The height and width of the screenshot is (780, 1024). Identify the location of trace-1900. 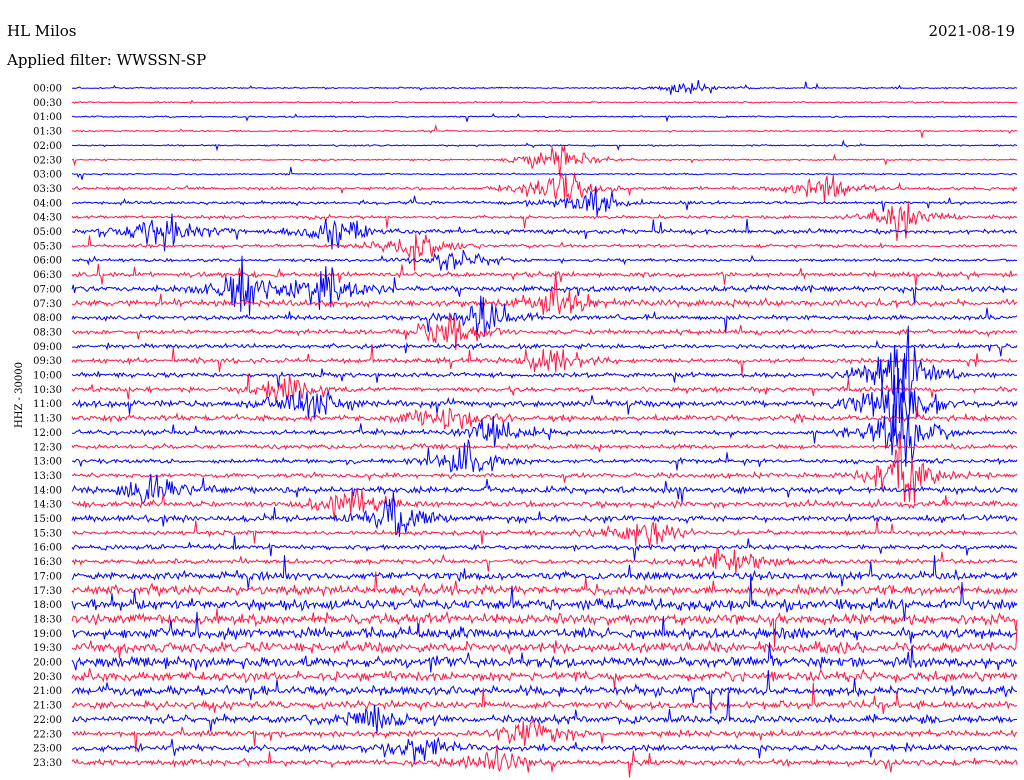
(544, 627).